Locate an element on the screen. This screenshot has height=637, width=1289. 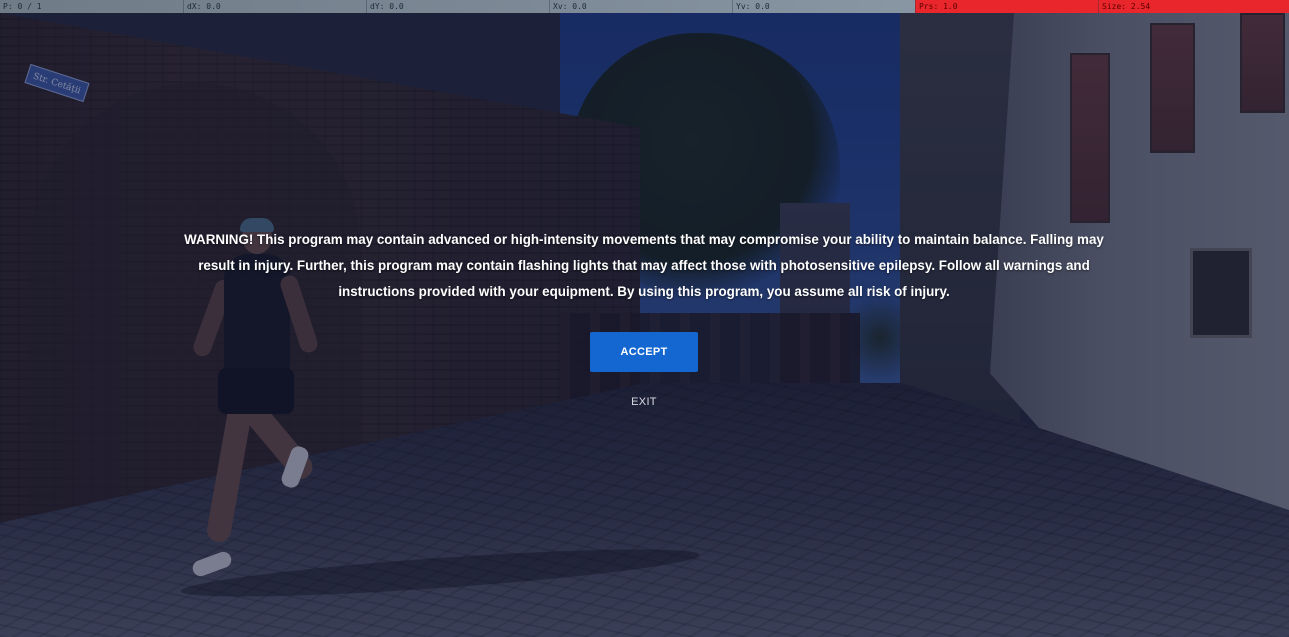
debug-size: Size: 2.54 is located at coordinates (1193, 6).